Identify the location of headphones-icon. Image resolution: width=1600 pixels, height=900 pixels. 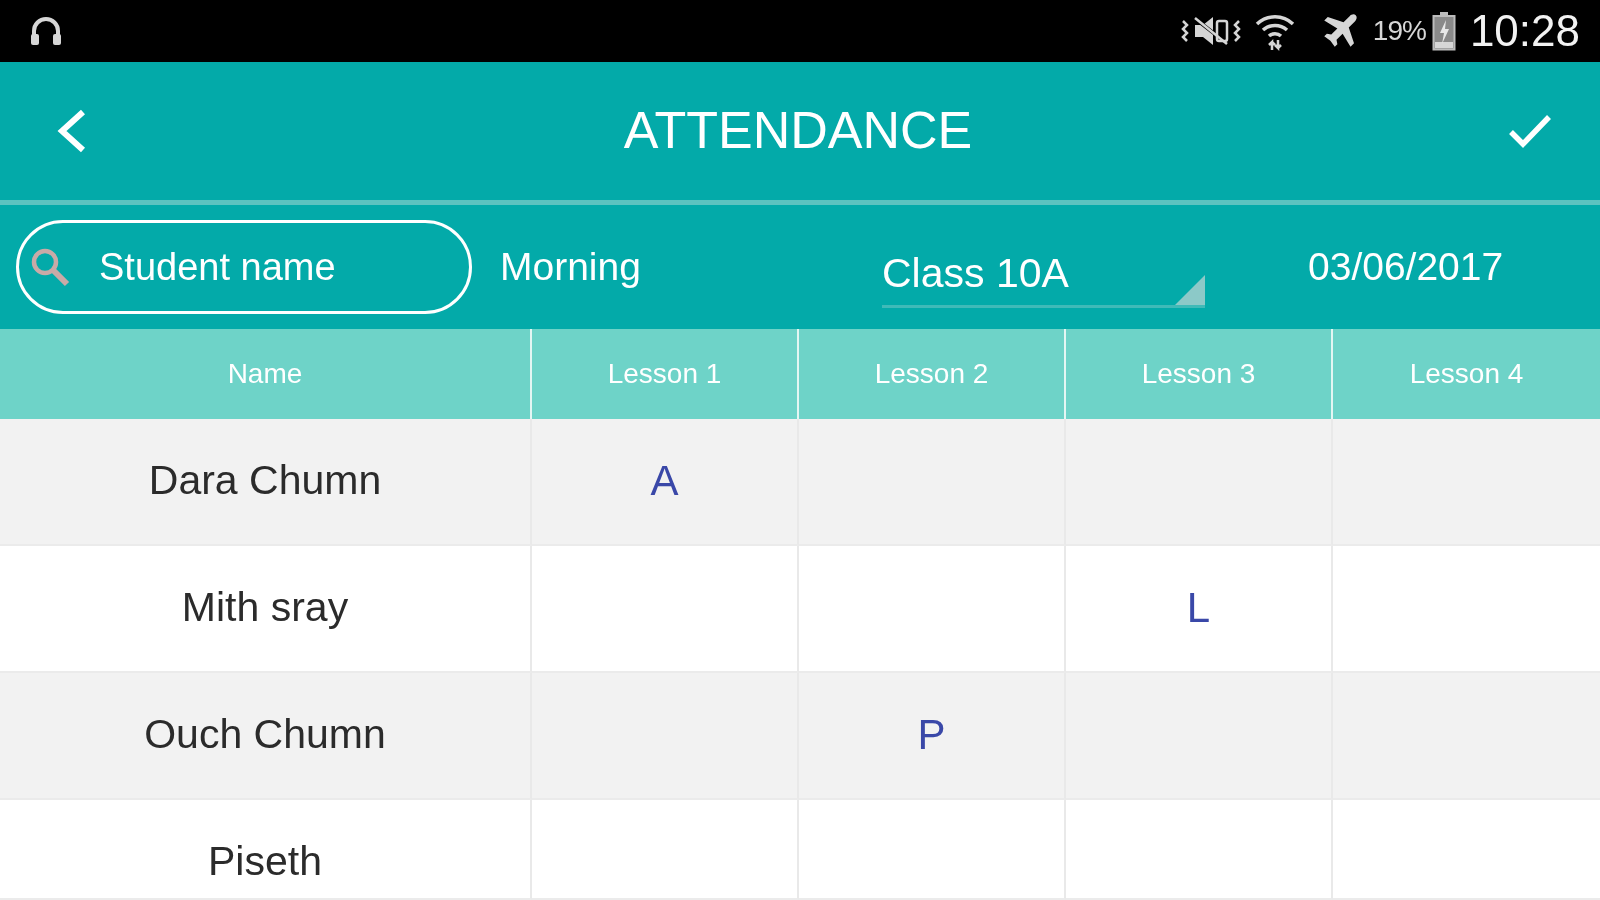
(46, 31).